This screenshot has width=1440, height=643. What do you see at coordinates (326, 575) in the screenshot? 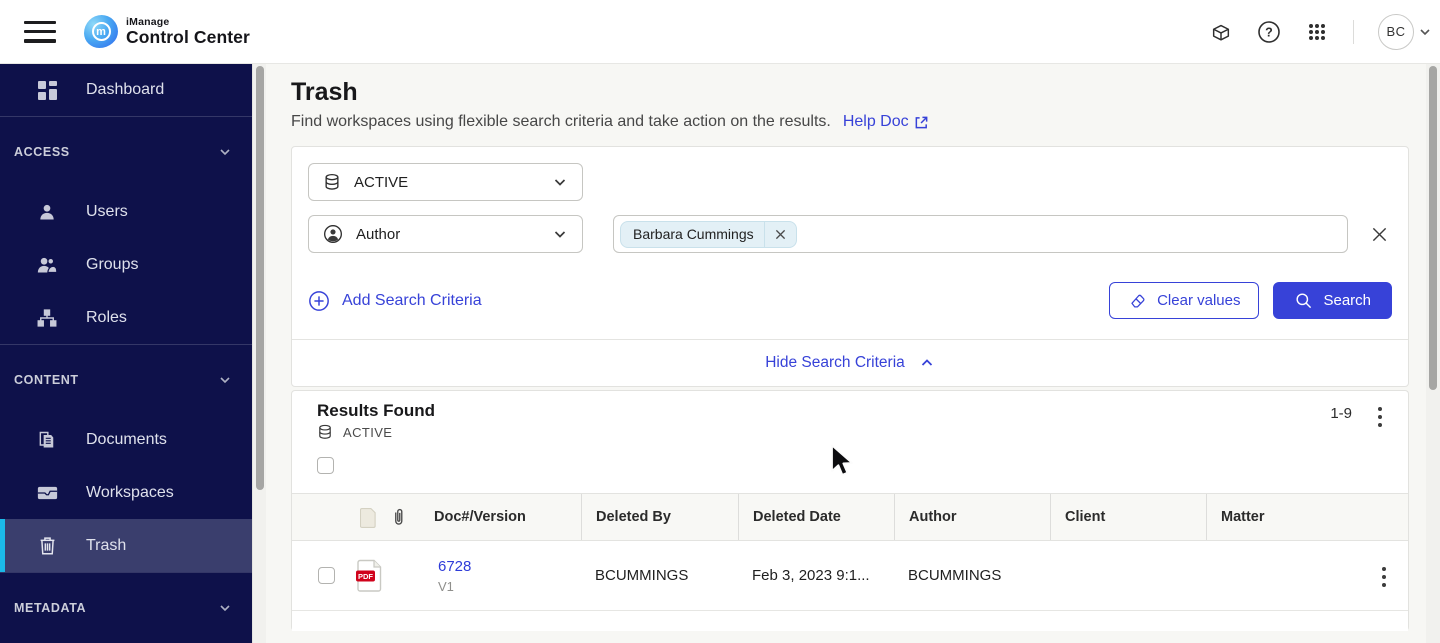
I see `row-checkbox` at bounding box center [326, 575].